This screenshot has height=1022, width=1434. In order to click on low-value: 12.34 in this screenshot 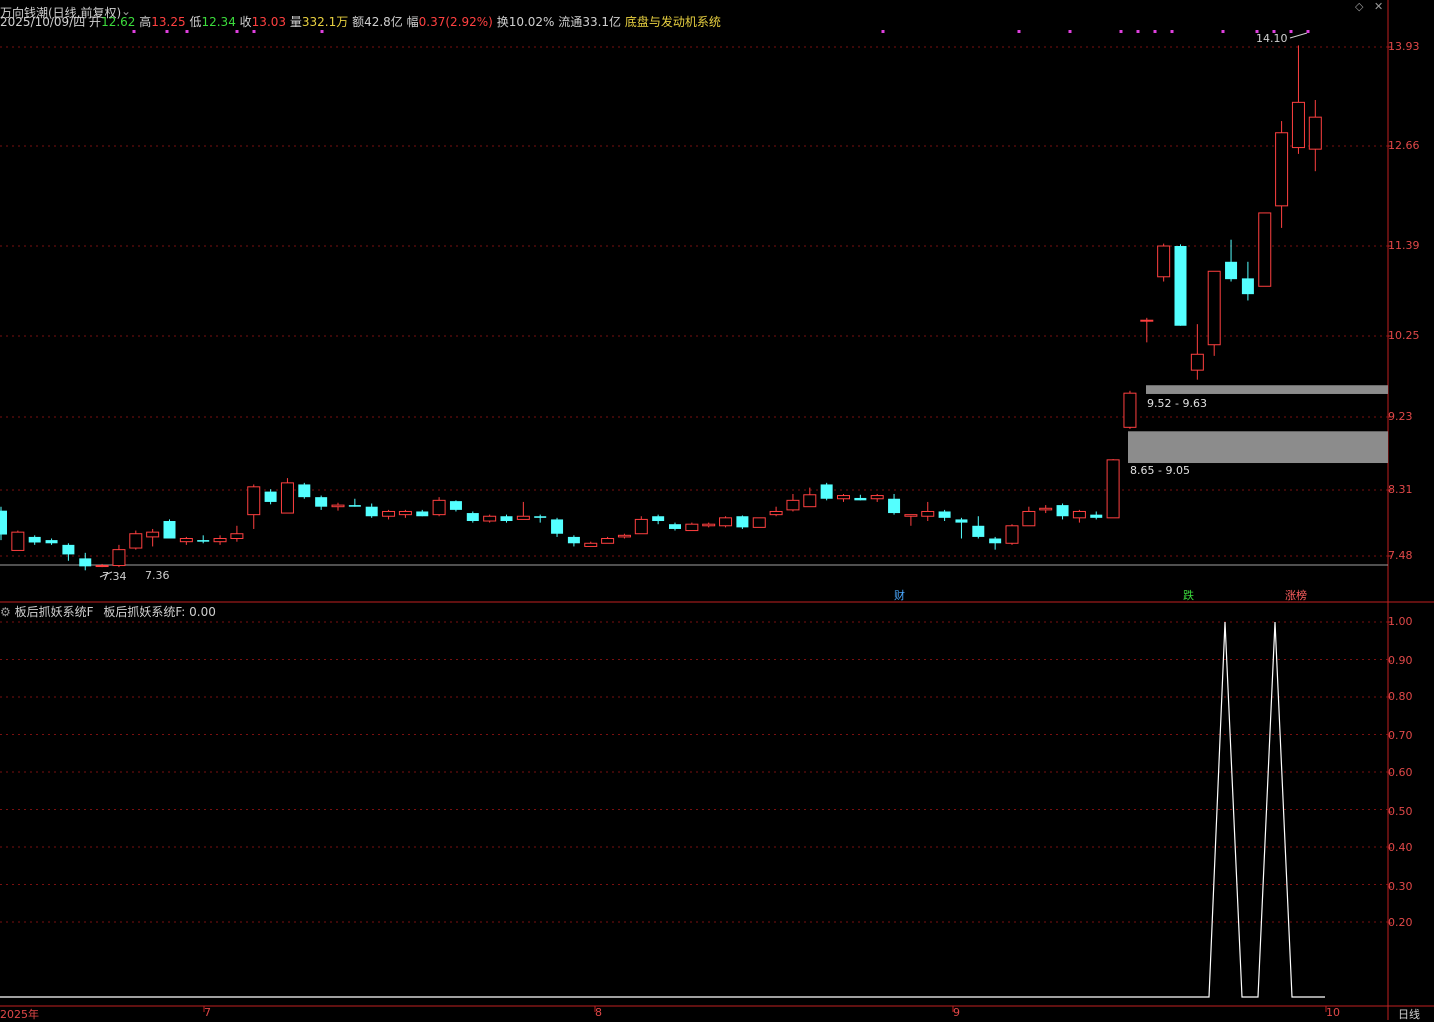, I will do `click(218, 22)`.